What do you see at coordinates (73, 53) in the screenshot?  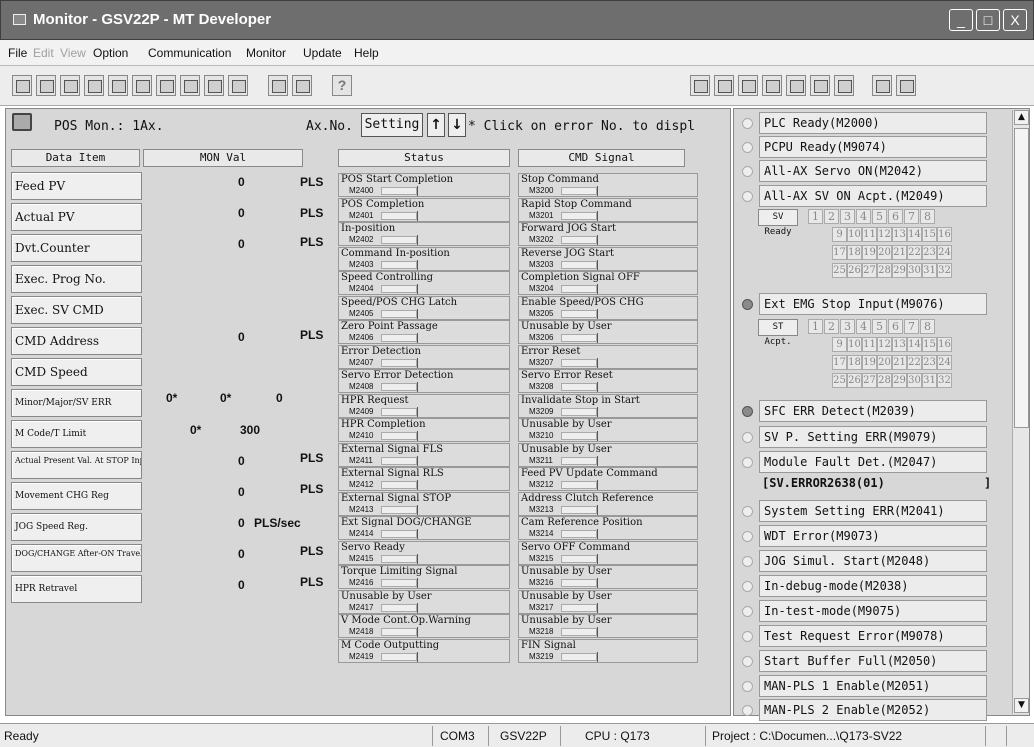 I see `menu-view: View` at bounding box center [73, 53].